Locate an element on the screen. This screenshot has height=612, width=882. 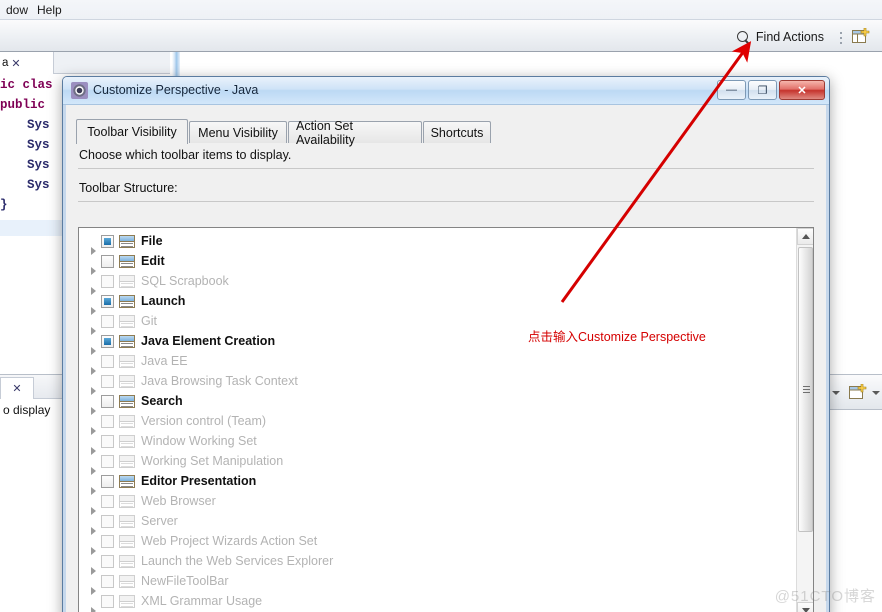
tree-row: File is located at coordinates (437, 243).